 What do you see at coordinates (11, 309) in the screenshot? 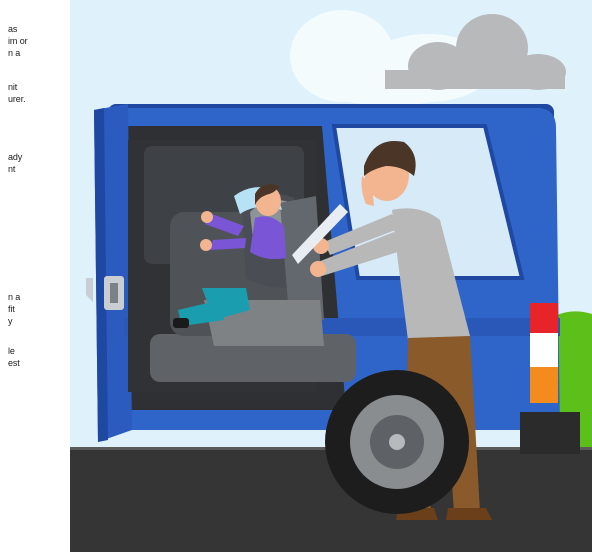
I see `text-fragment: fit` at bounding box center [11, 309].